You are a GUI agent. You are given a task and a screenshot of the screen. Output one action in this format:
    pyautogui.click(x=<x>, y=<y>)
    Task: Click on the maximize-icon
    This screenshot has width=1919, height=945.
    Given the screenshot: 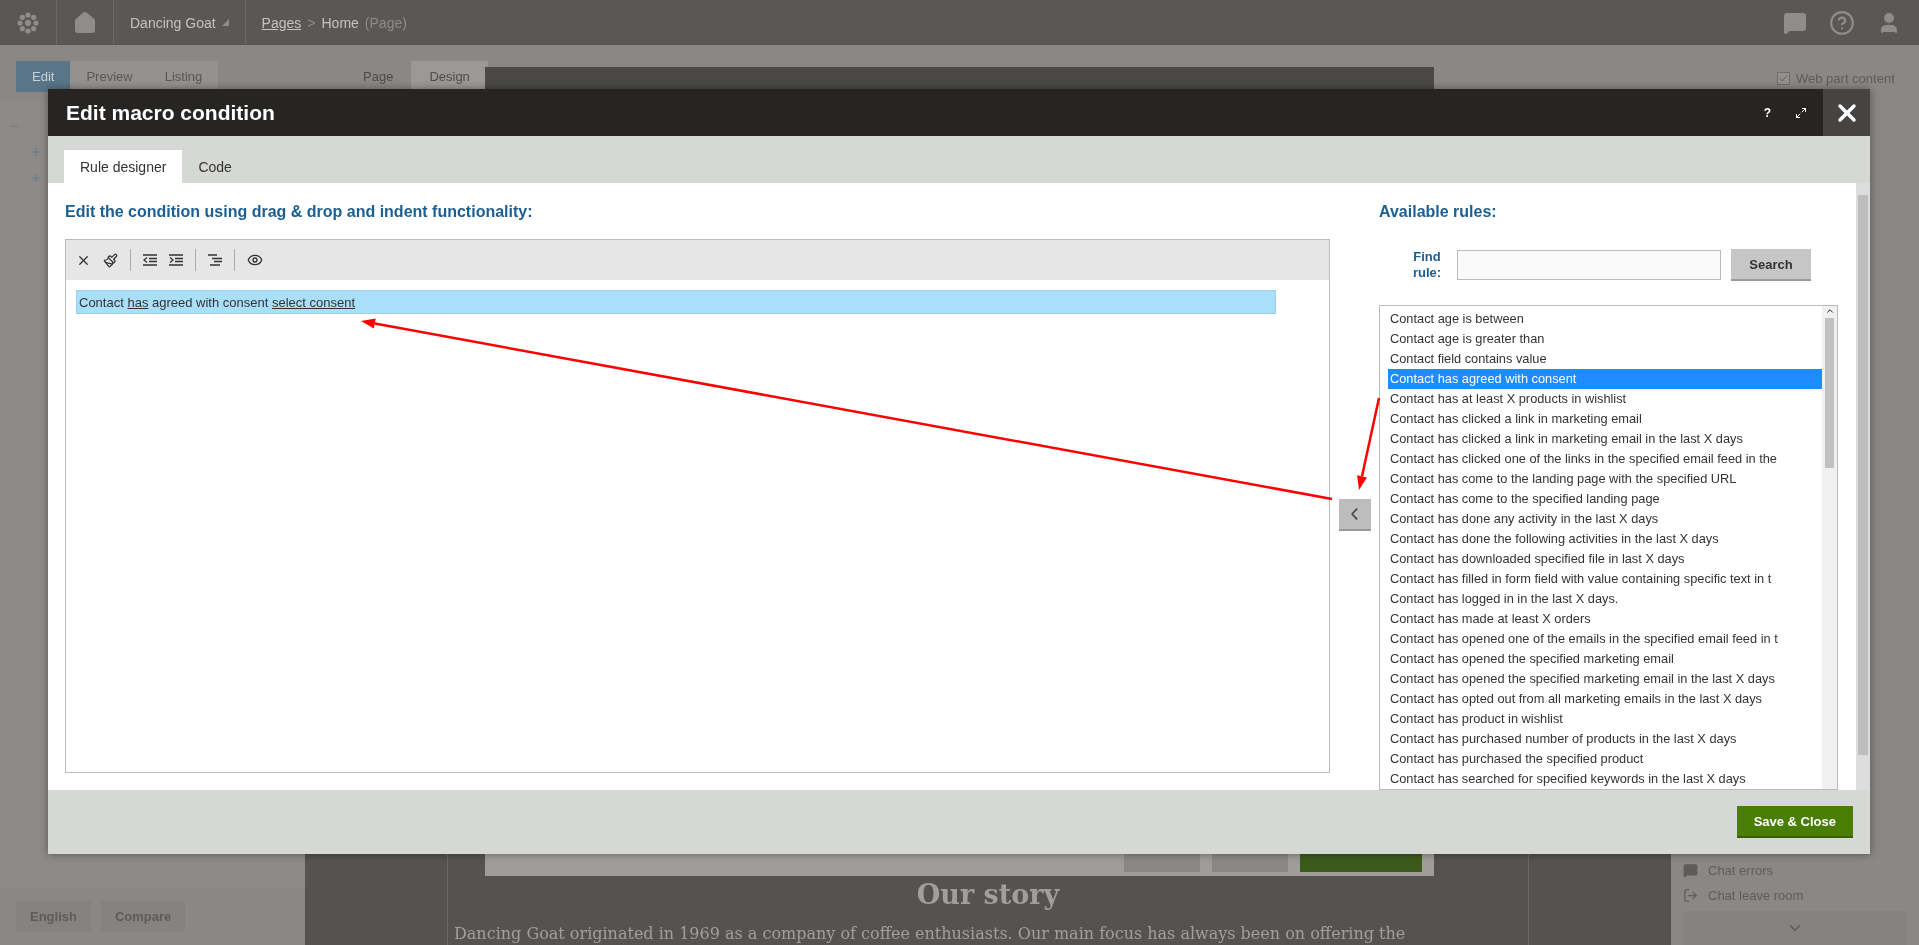 What is the action you would take?
    pyautogui.click(x=1801, y=112)
    